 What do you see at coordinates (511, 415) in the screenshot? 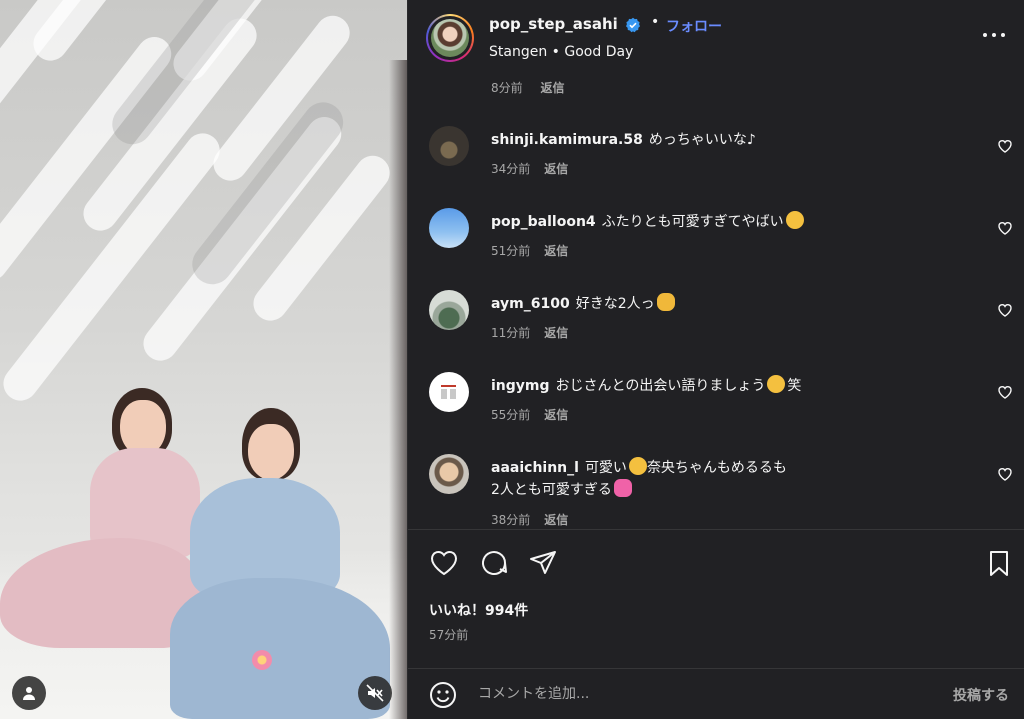
I see `comment-time: 55分前` at bounding box center [511, 415].